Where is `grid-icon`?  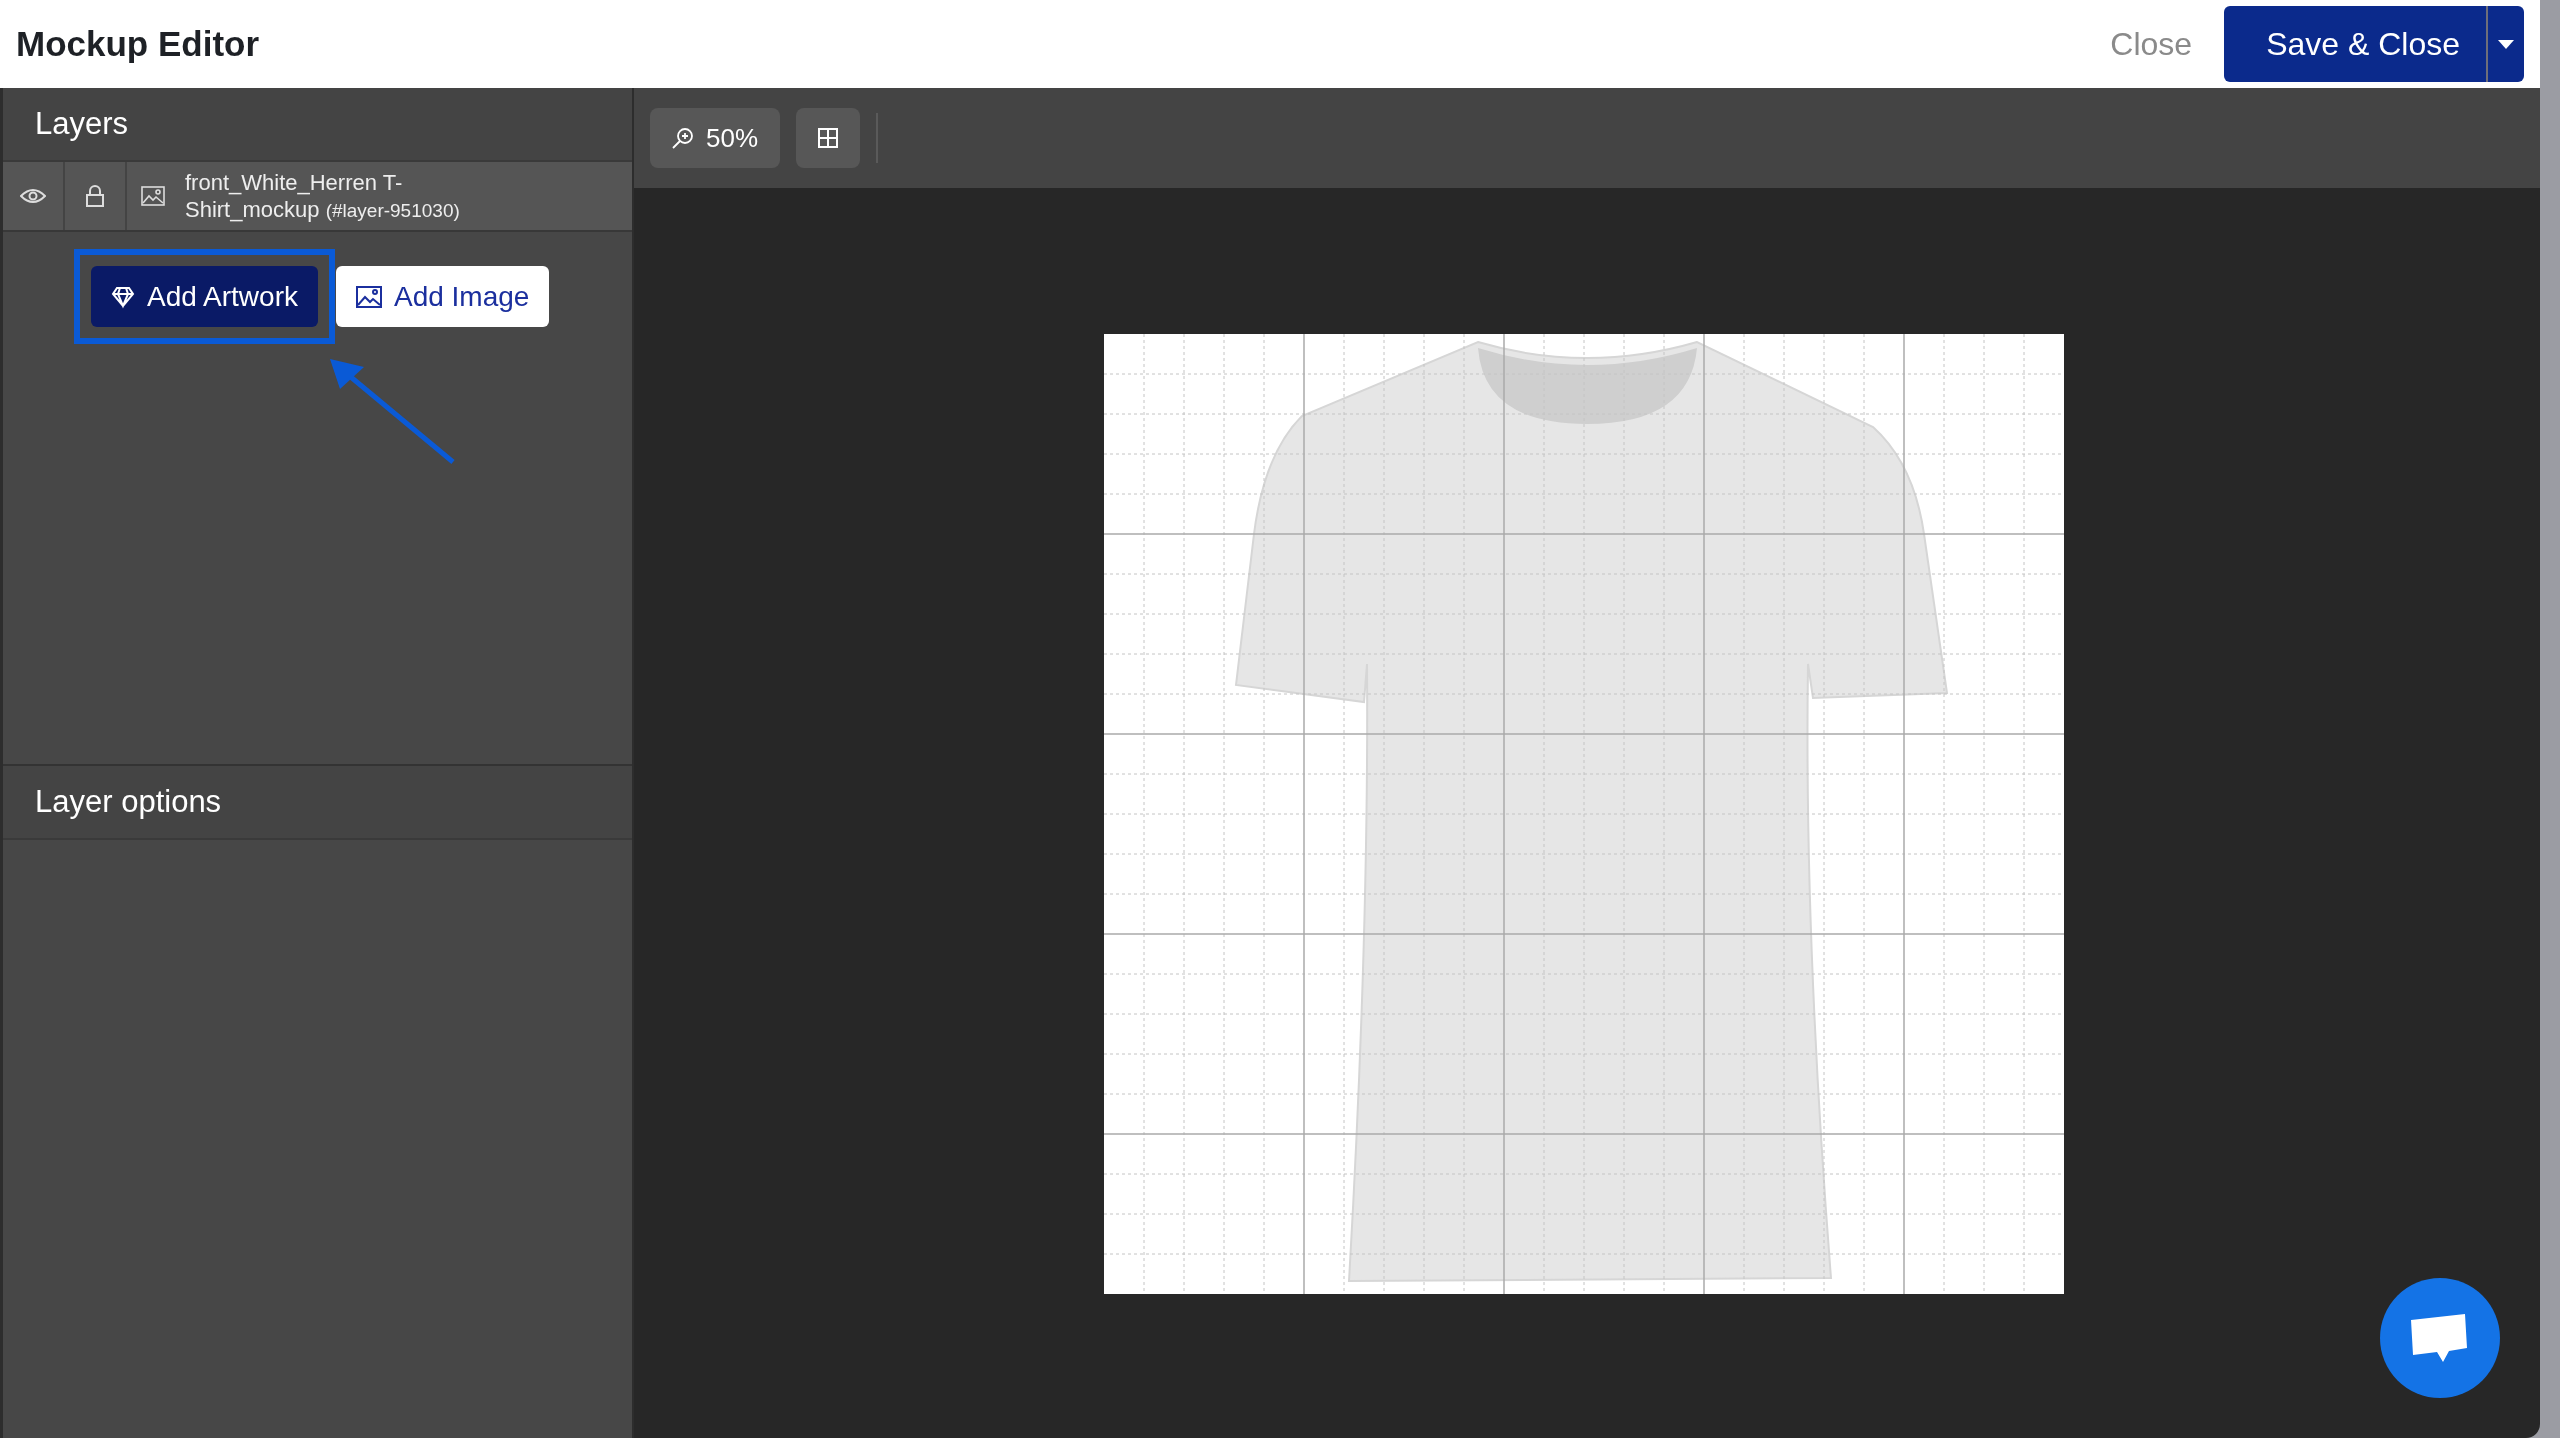 grid-icon is located at coordinates (828, 138).